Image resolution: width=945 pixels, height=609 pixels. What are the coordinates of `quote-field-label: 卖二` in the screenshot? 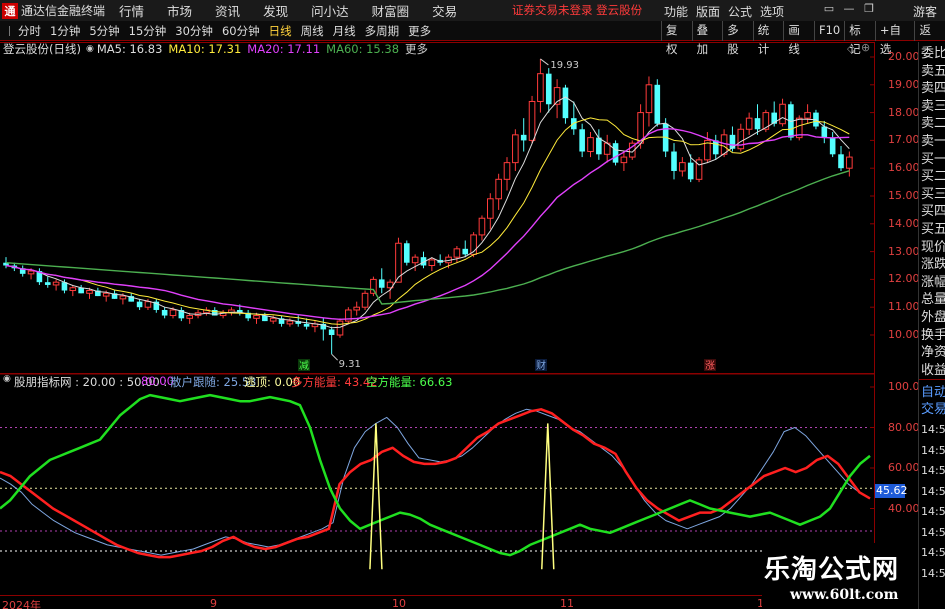 It's located at (933, 124).